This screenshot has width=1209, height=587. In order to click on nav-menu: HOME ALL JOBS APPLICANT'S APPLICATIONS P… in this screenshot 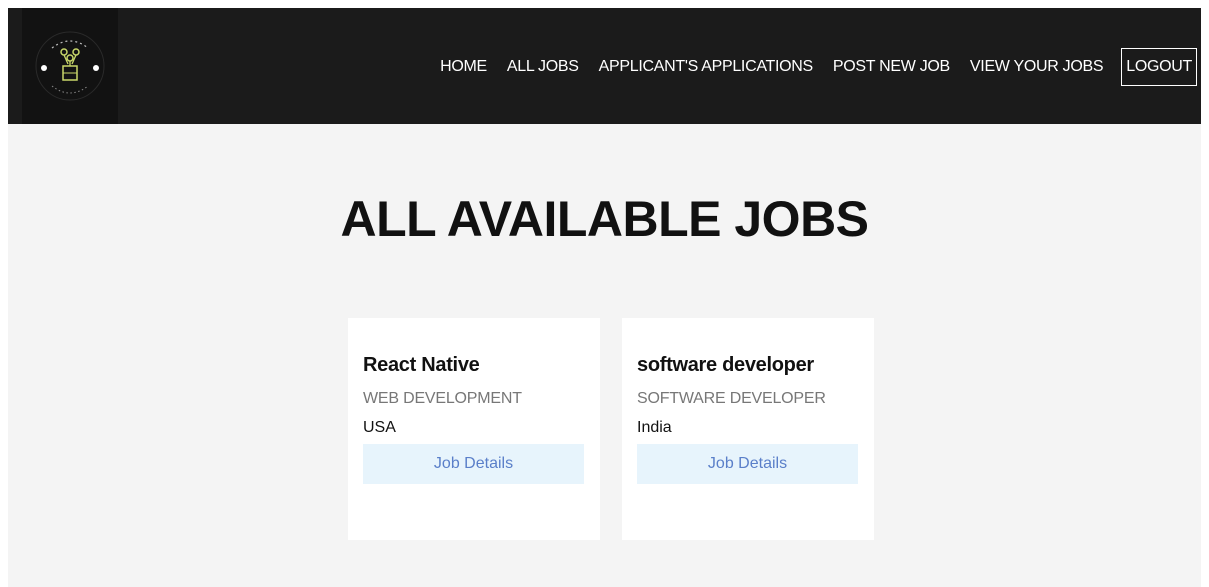, I will do `click(818, 67)`.